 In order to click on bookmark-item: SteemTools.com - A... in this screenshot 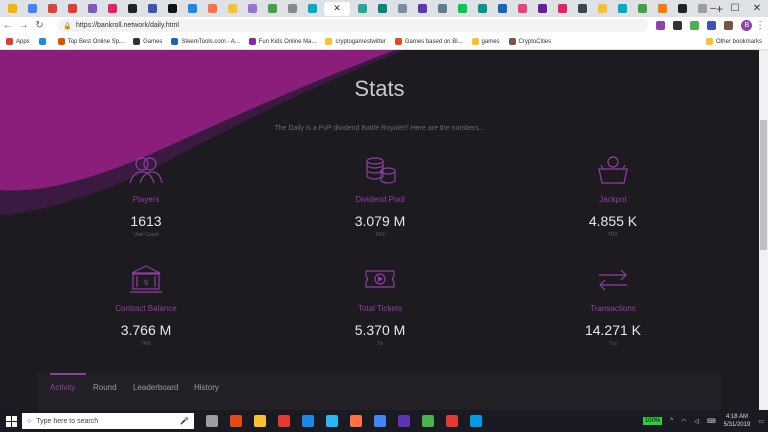, I will do `click(205, 41)`.